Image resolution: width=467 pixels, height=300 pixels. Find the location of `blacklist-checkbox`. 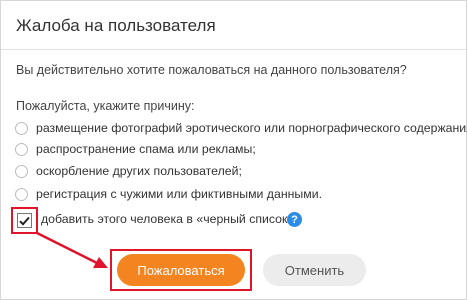

blacklist-checkbox is located at coordinates (24, 220).